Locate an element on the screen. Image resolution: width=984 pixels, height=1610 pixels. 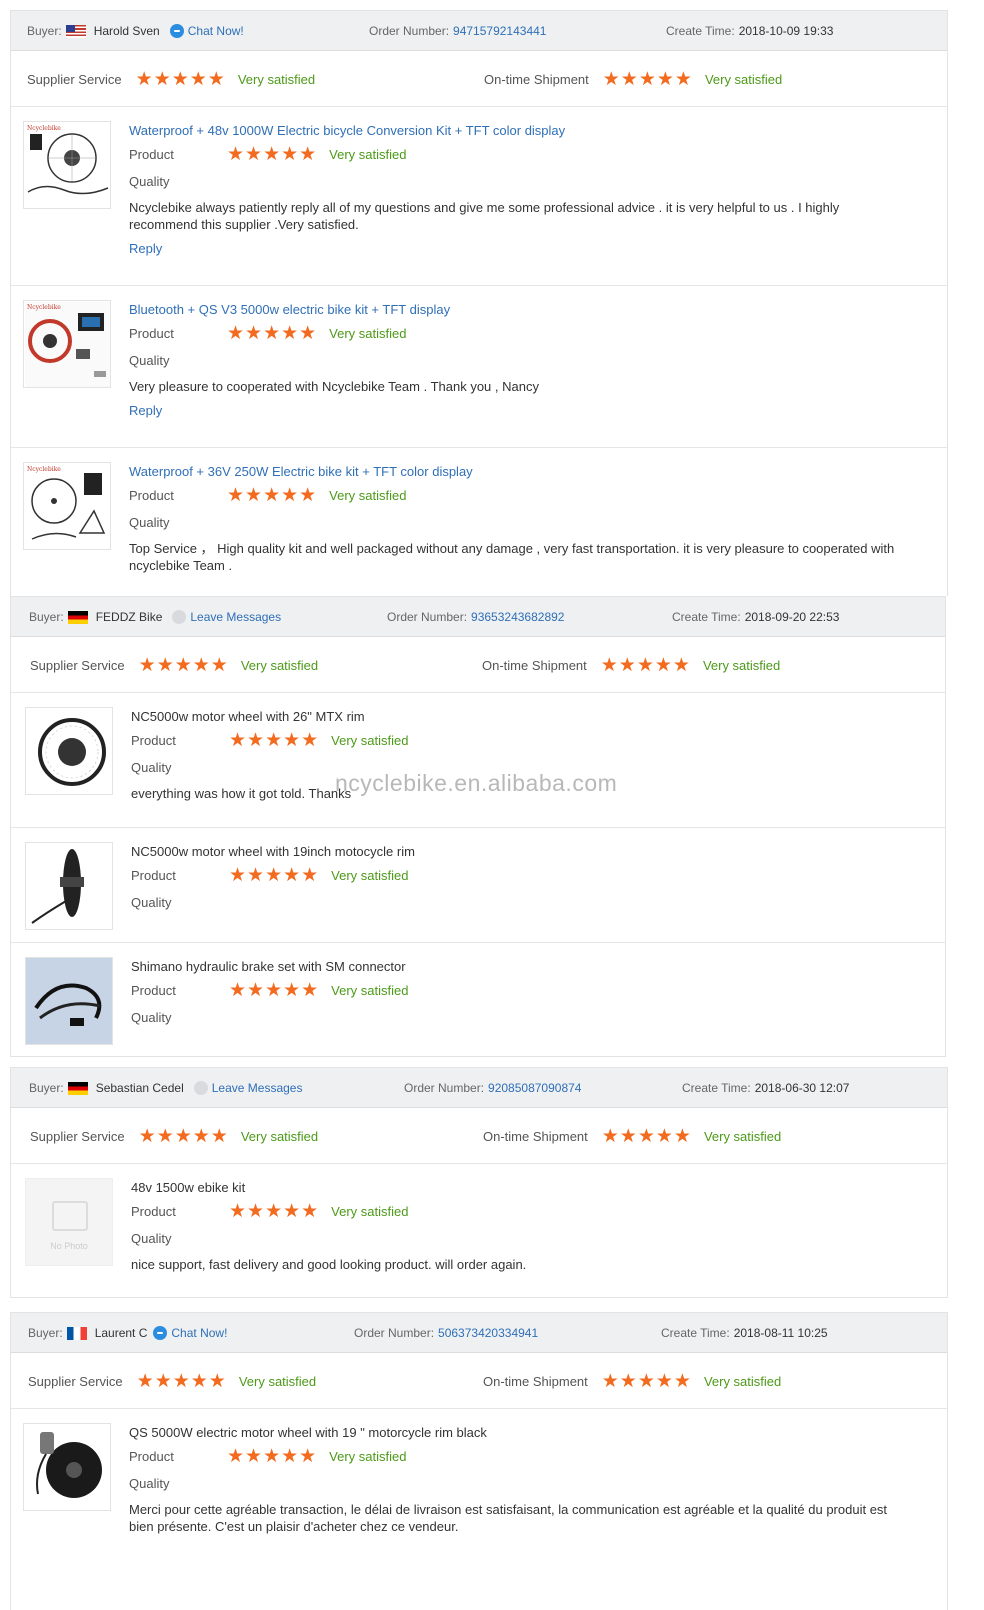
svg-text: Ncyclebike is located at coordinates (44, 469).